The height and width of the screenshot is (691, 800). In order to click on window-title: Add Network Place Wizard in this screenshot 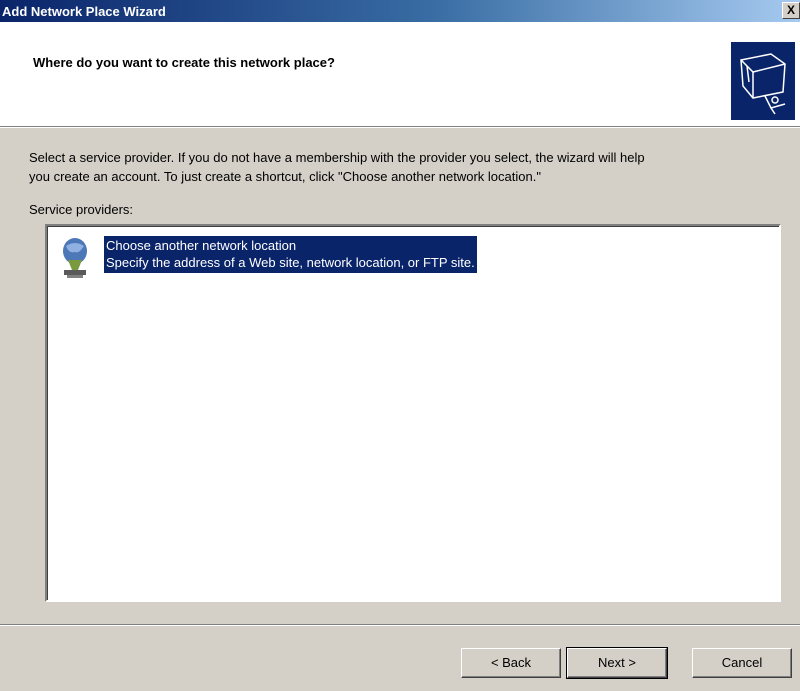, I will do `click(84, 11)`.